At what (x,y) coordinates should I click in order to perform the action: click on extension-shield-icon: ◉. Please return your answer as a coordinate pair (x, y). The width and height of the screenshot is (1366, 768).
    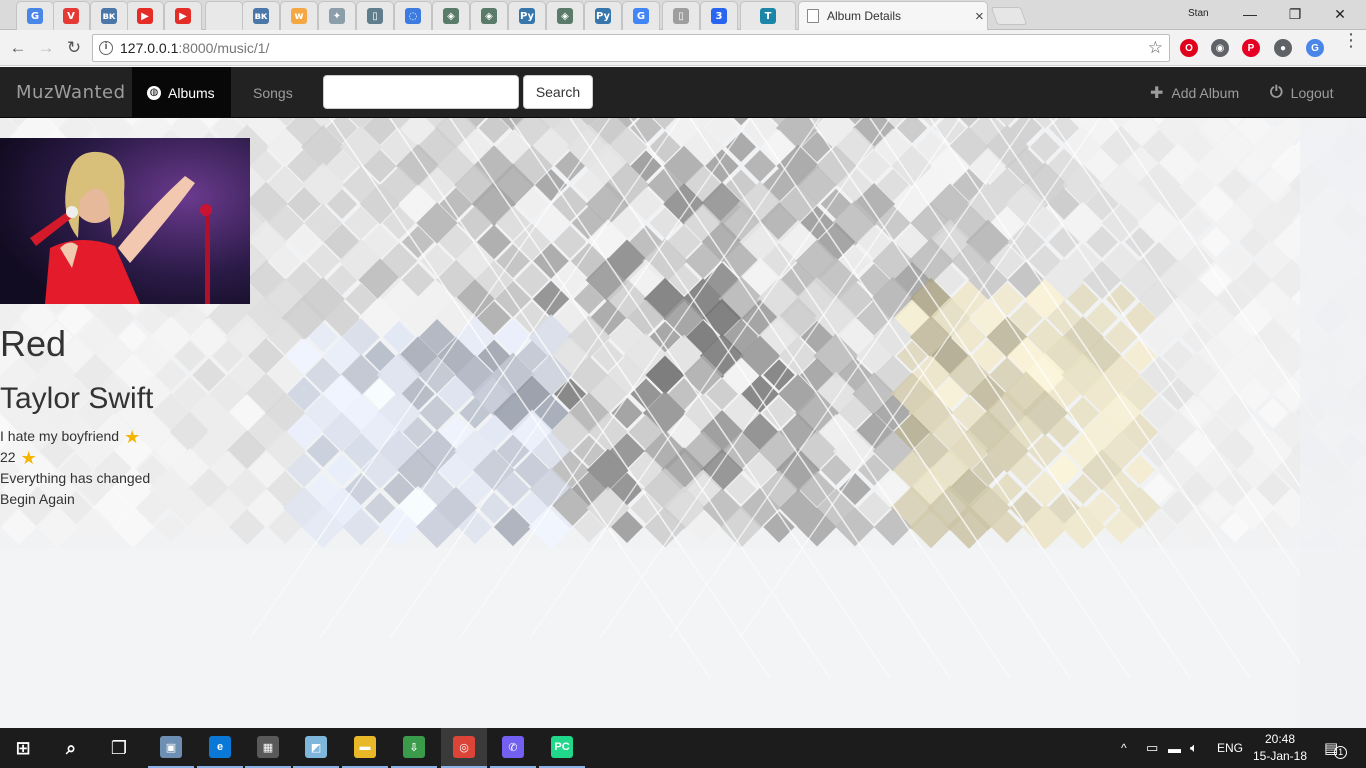
    Looking at the image, I should click on (1220, 48).